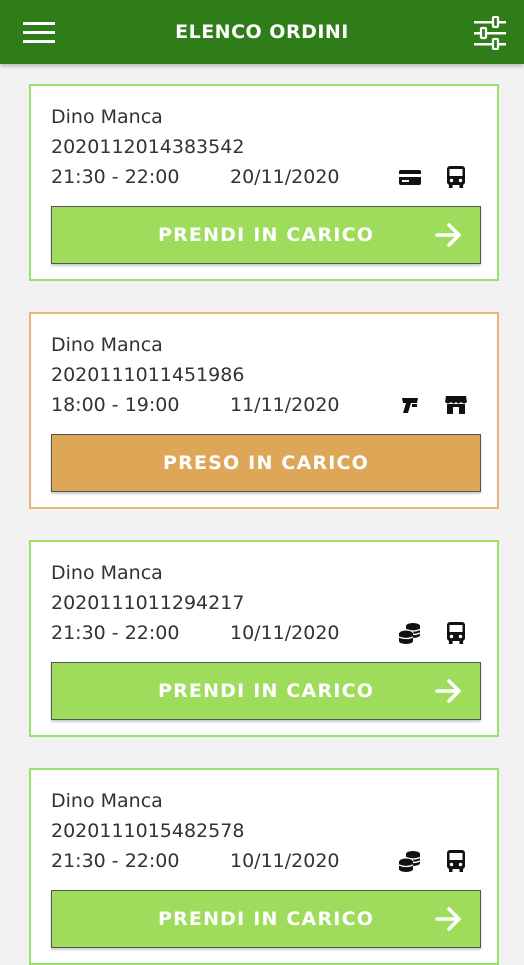 The width and height of the screenshot is (524, 965). I want to click on order-code: 2020111015482578, so click(148, 831).